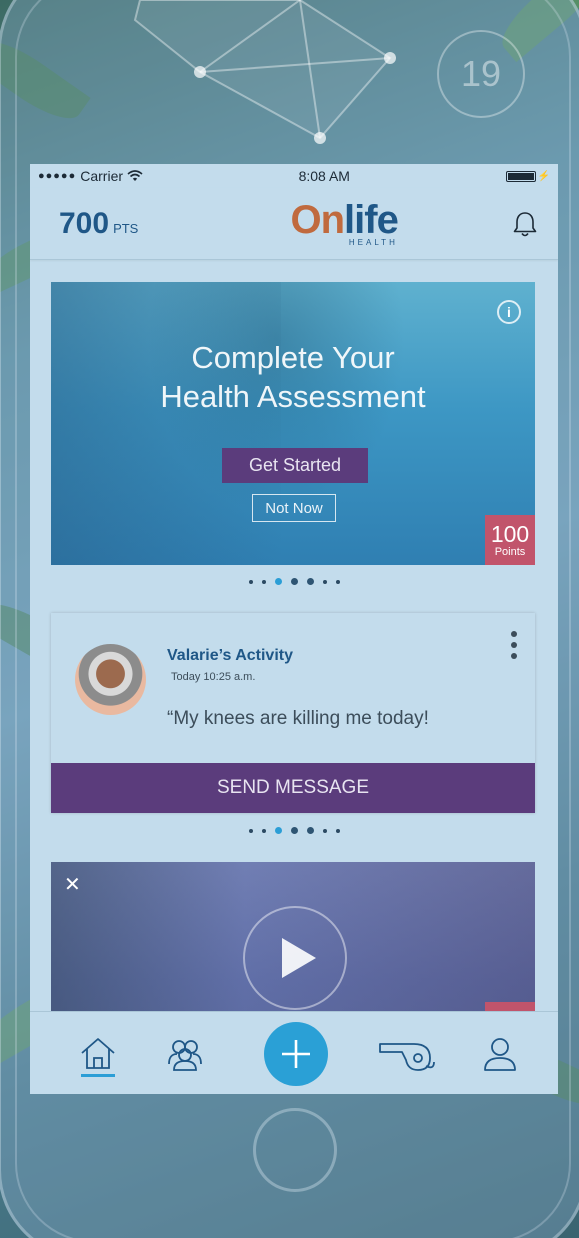 This screenshot has width=579, height=1238. Describe the element at coordinates (72, 884) in the screenshot. I see `close-icon: ✕` at that location.